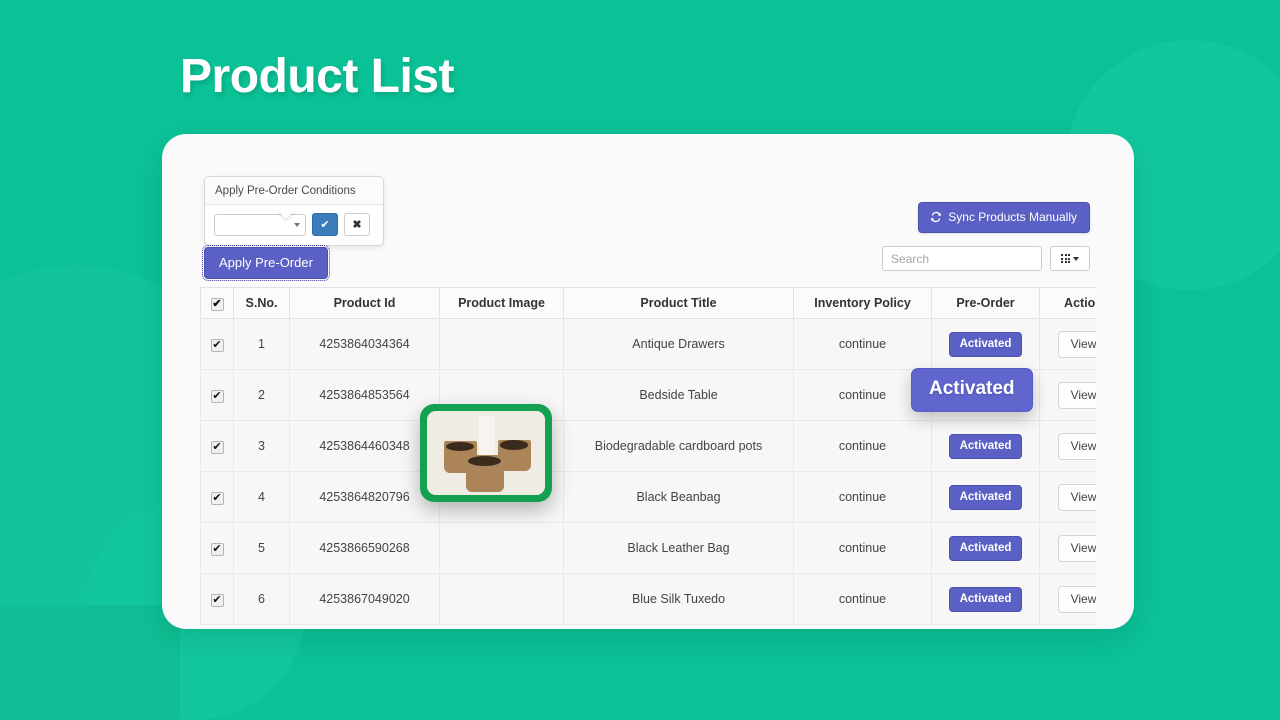  Describe the element at coordinates (678, 599) in the screenshot. I see `cell-product-title: Blue Silk Tuxedo` at that location.